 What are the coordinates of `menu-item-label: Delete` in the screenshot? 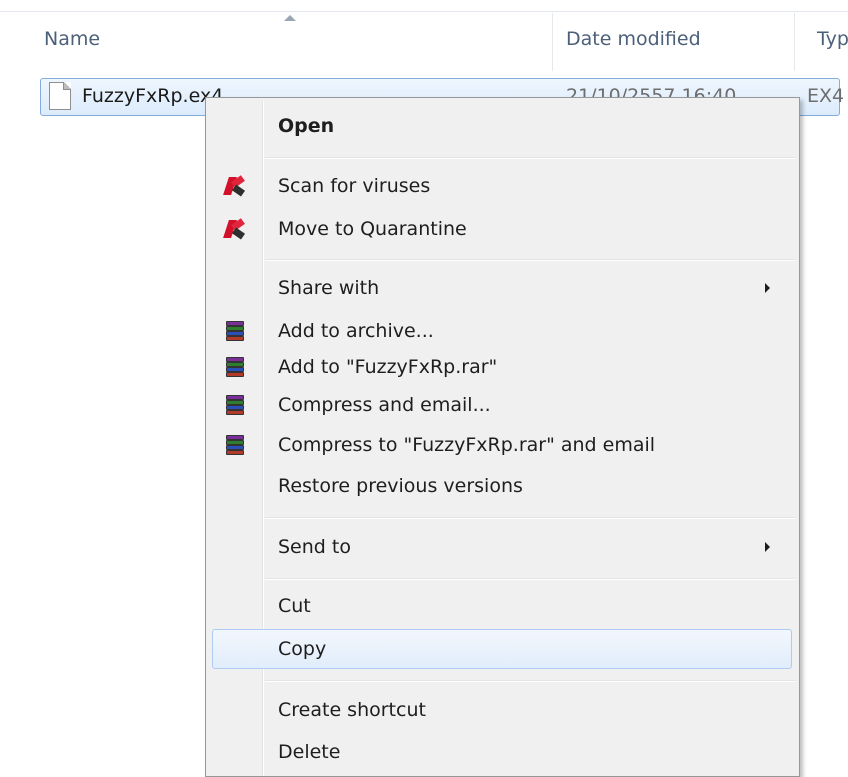 It's located at (309, 752).